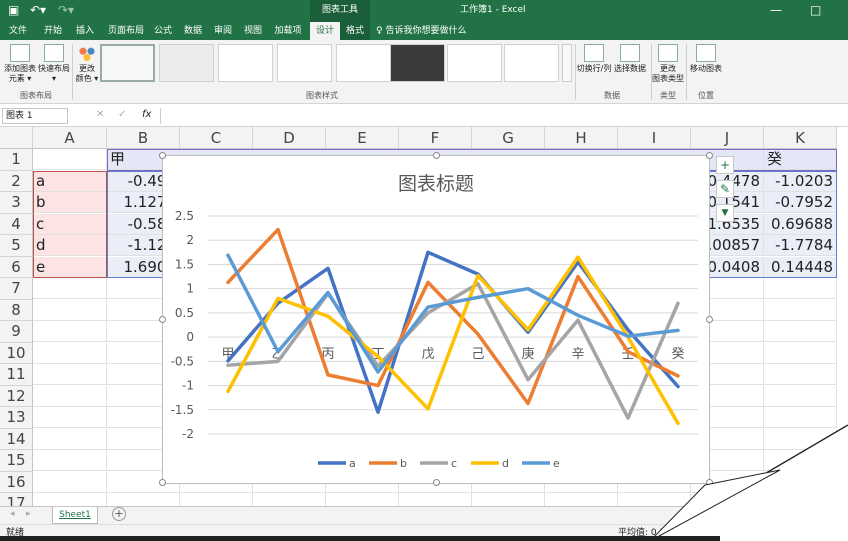 The width and height of the screenshot is (848, 541). What do you see at coordinates (216, 138) in the screenshot?
I see `column-header-c: C` at bounding box center [216, 138].